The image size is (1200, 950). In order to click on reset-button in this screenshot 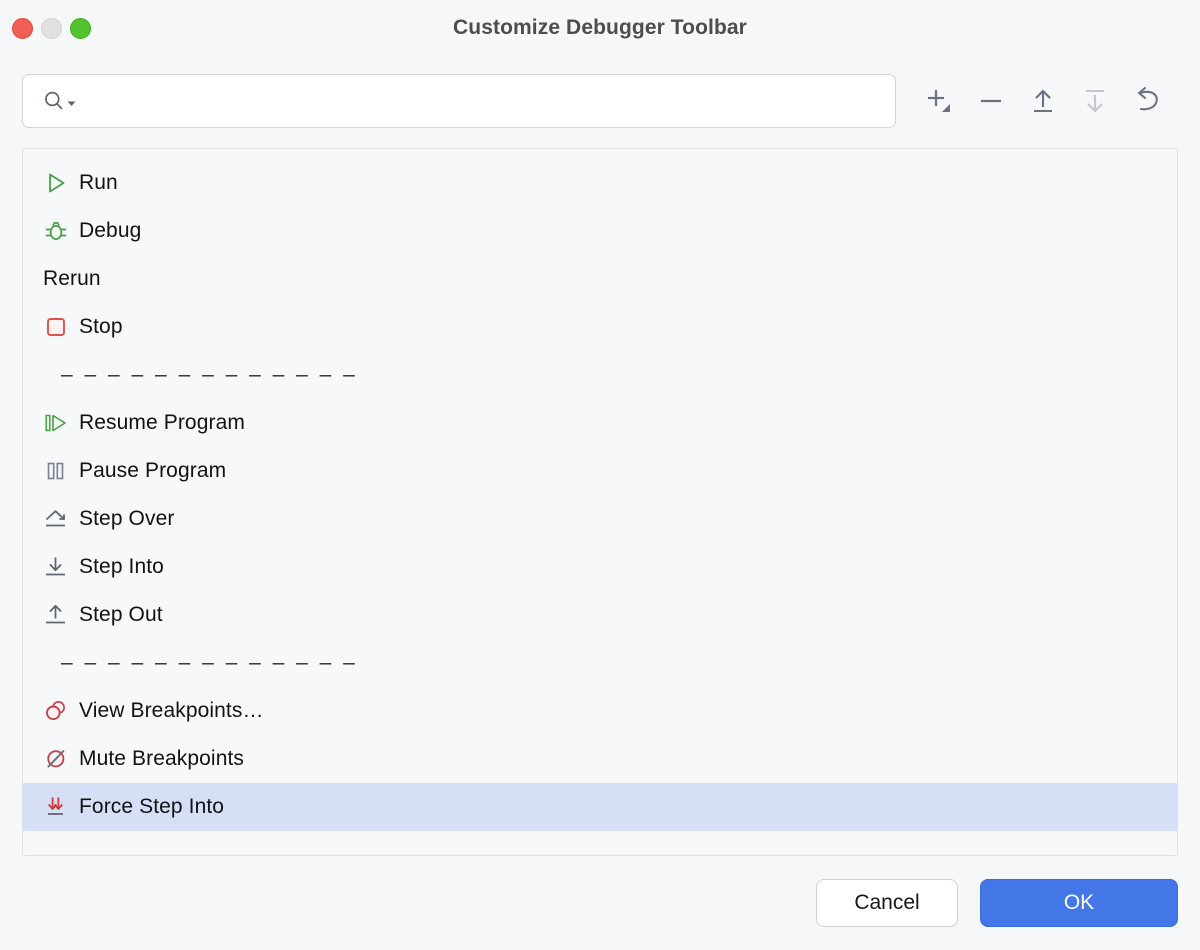, I will do `click(1147, 101)`.